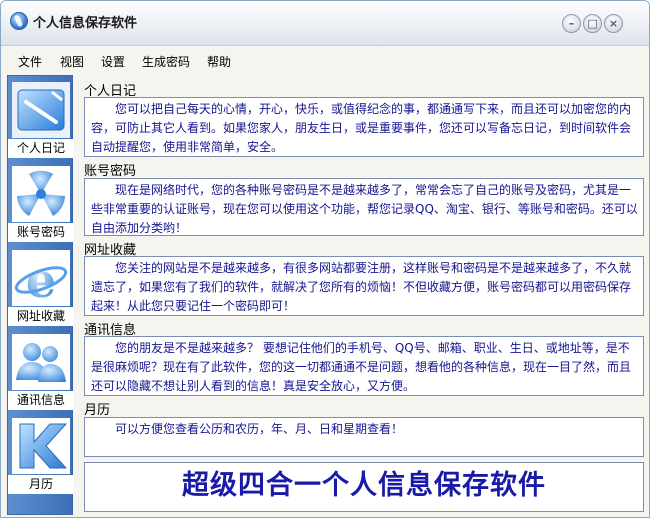  I want to click on sidebar-label-password: 账号密码, so click(41, 232).